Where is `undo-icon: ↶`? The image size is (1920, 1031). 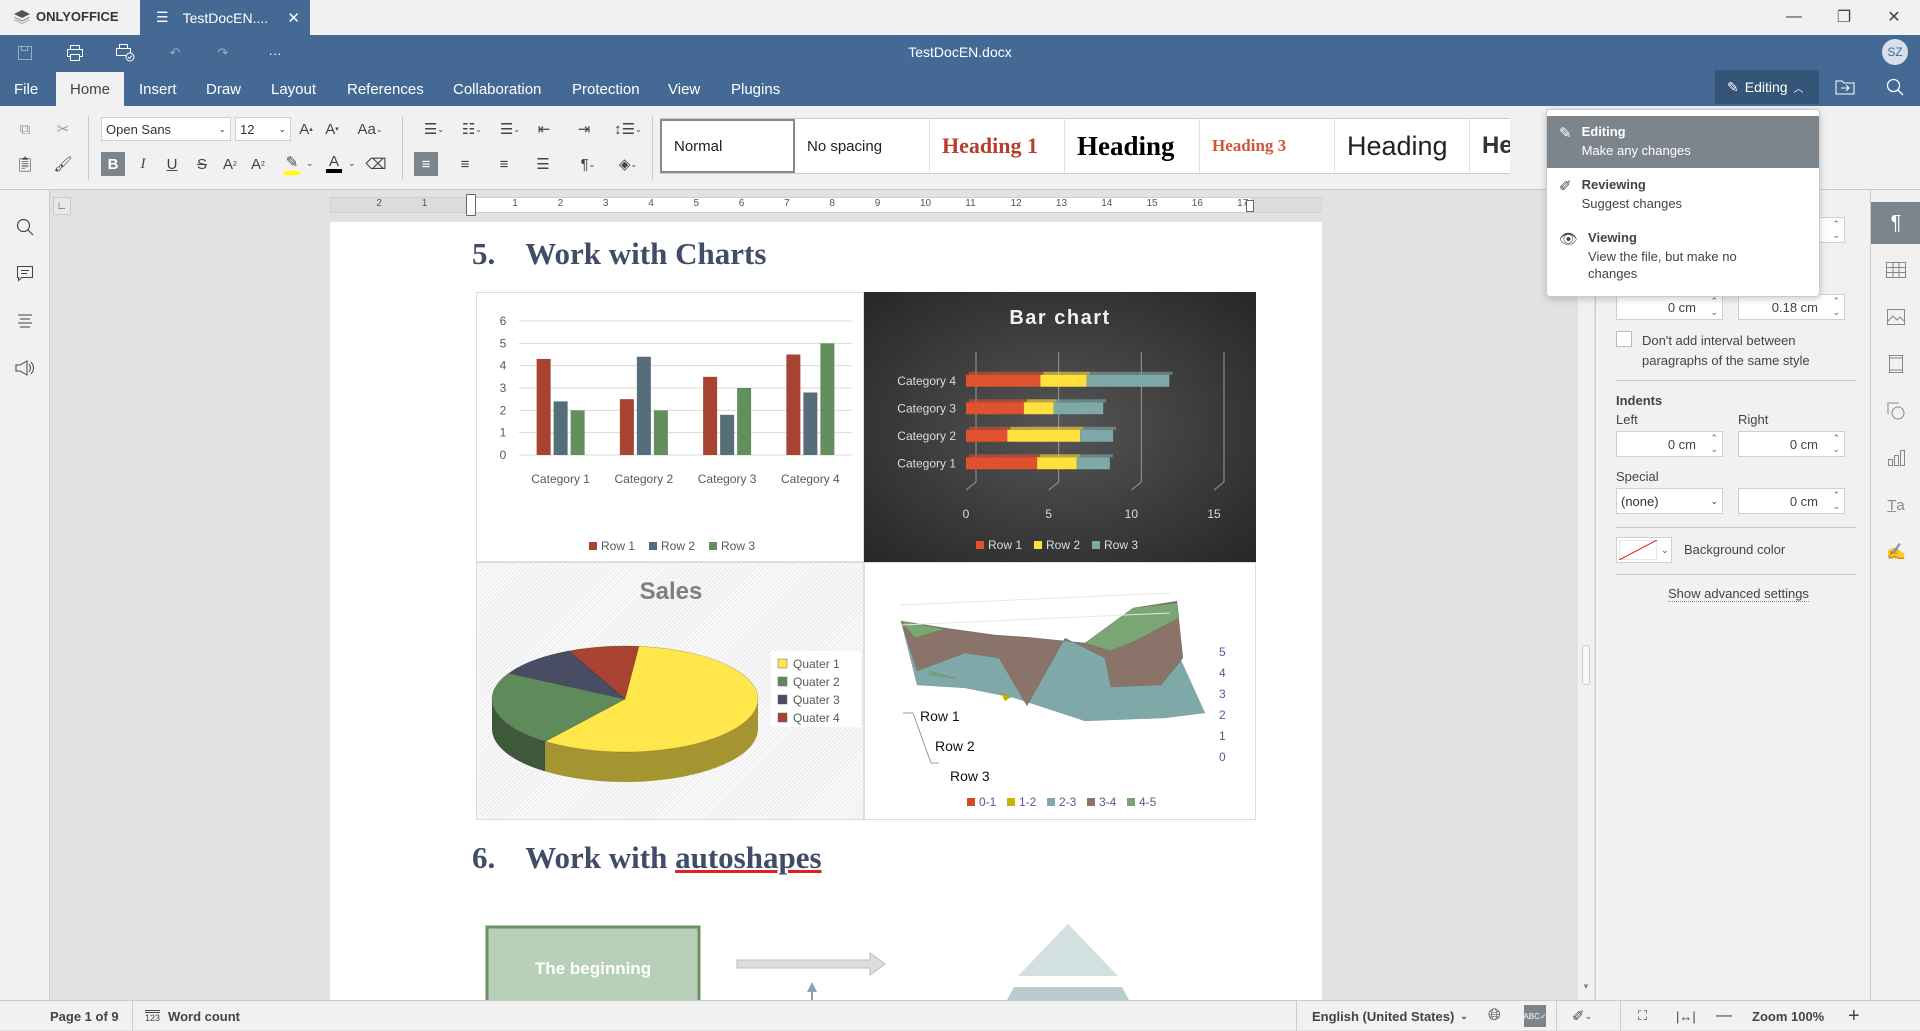 undo-icon: ↶ is located at coordinates (175, 53).